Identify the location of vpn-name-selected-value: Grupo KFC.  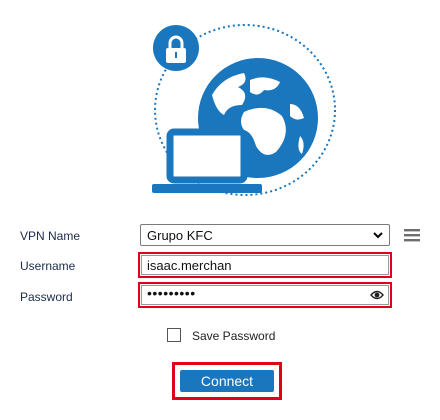
(180, 235).